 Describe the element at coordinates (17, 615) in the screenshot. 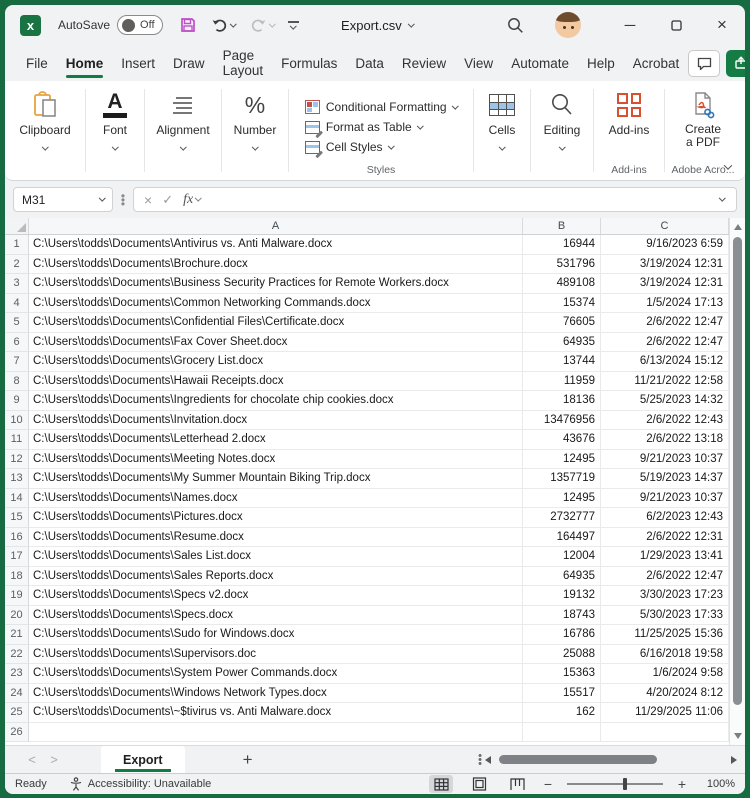

I see `row-header-20: 20` at that location.